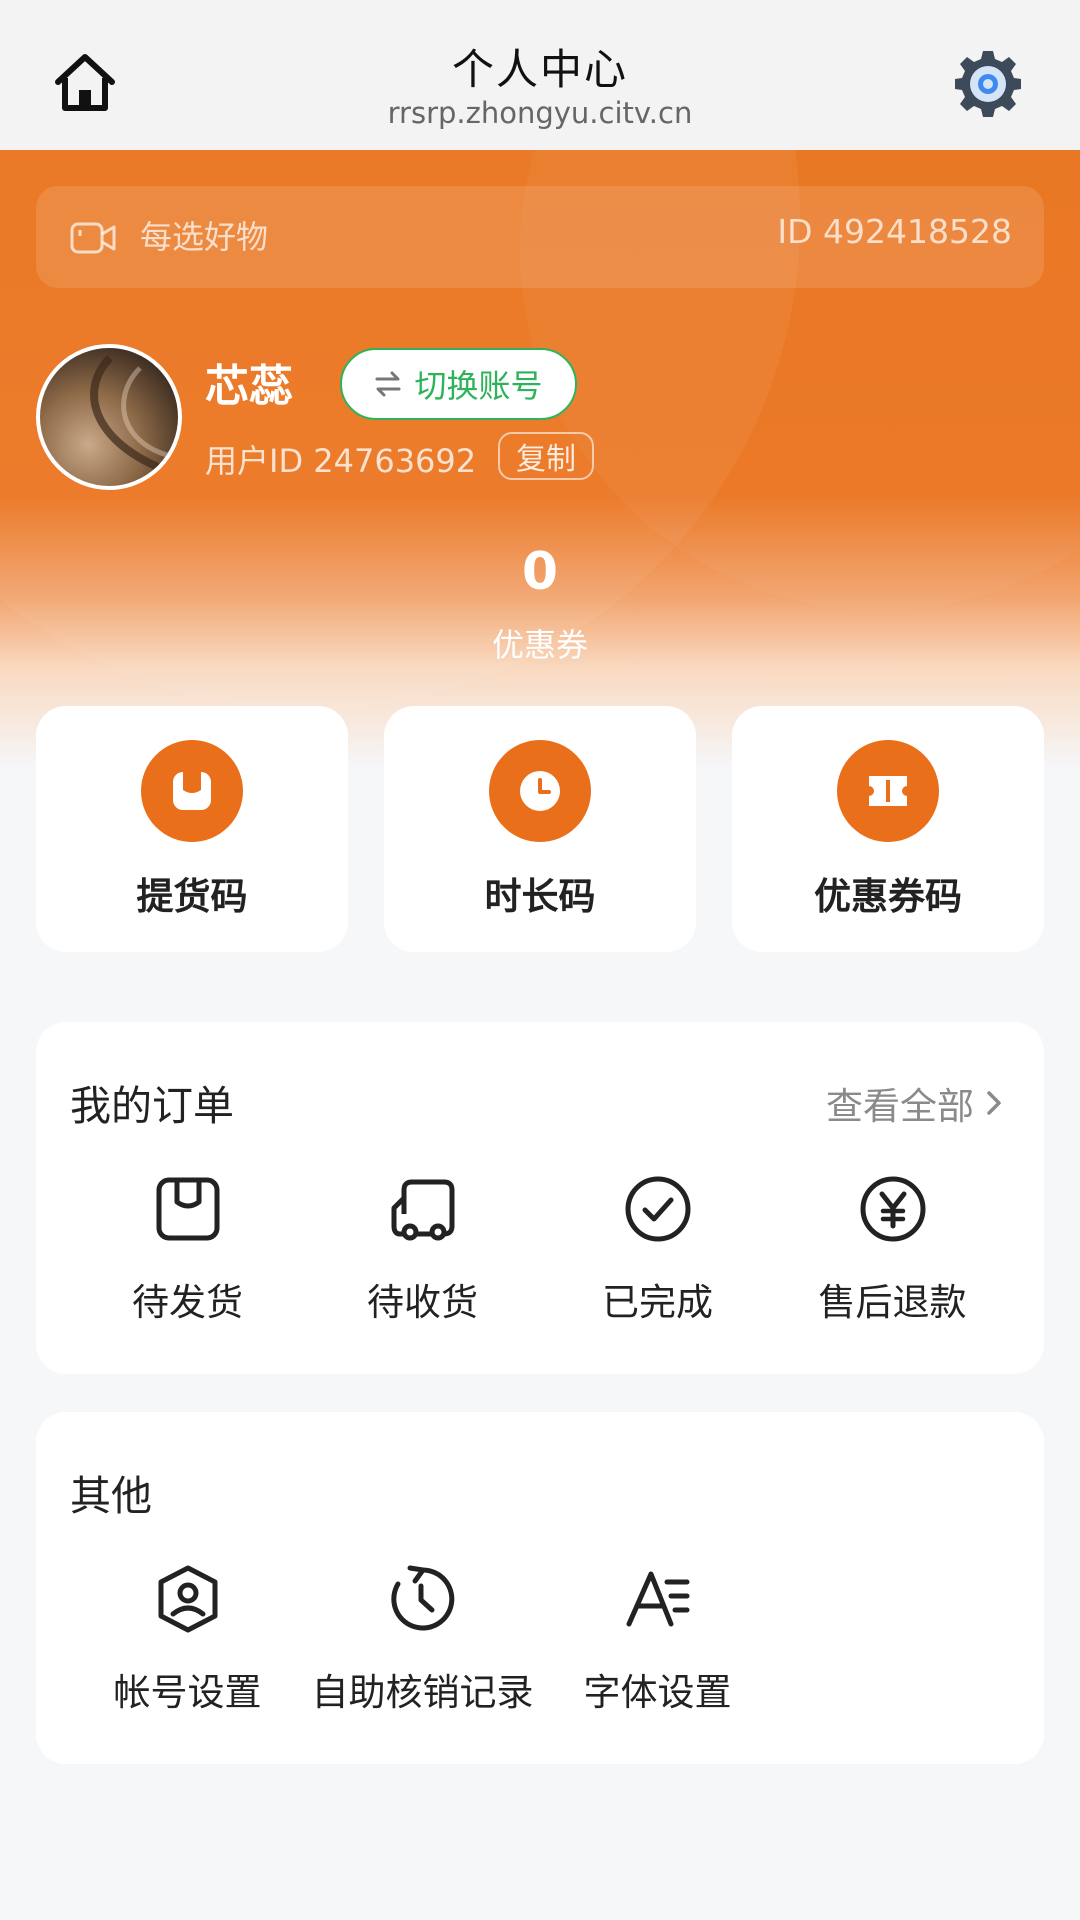 Image resolution: width=1080 pixels, height=1920 pixels. I want to click on quick-card-label: 提货码, so click(192, 896).